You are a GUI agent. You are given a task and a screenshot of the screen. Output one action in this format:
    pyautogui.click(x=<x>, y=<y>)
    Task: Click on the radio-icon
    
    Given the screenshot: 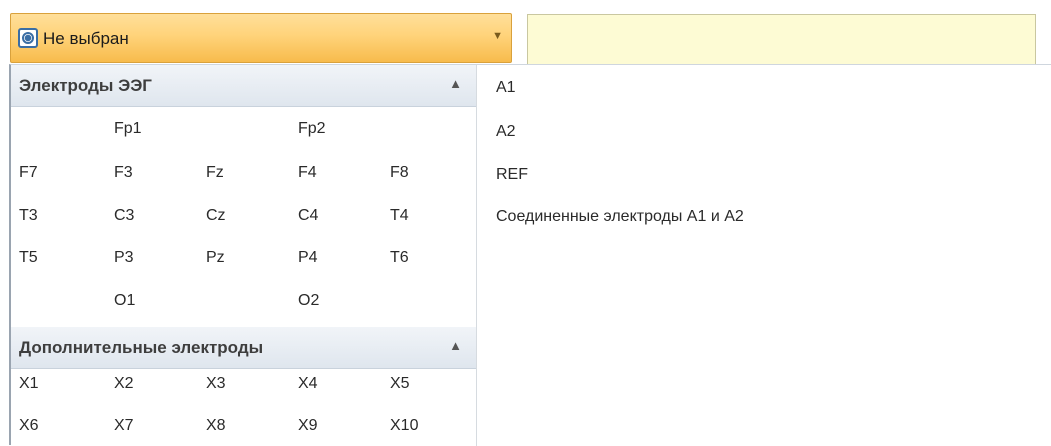 What is the action you would take?
    pyautogui.click(x=28, y=38)
    